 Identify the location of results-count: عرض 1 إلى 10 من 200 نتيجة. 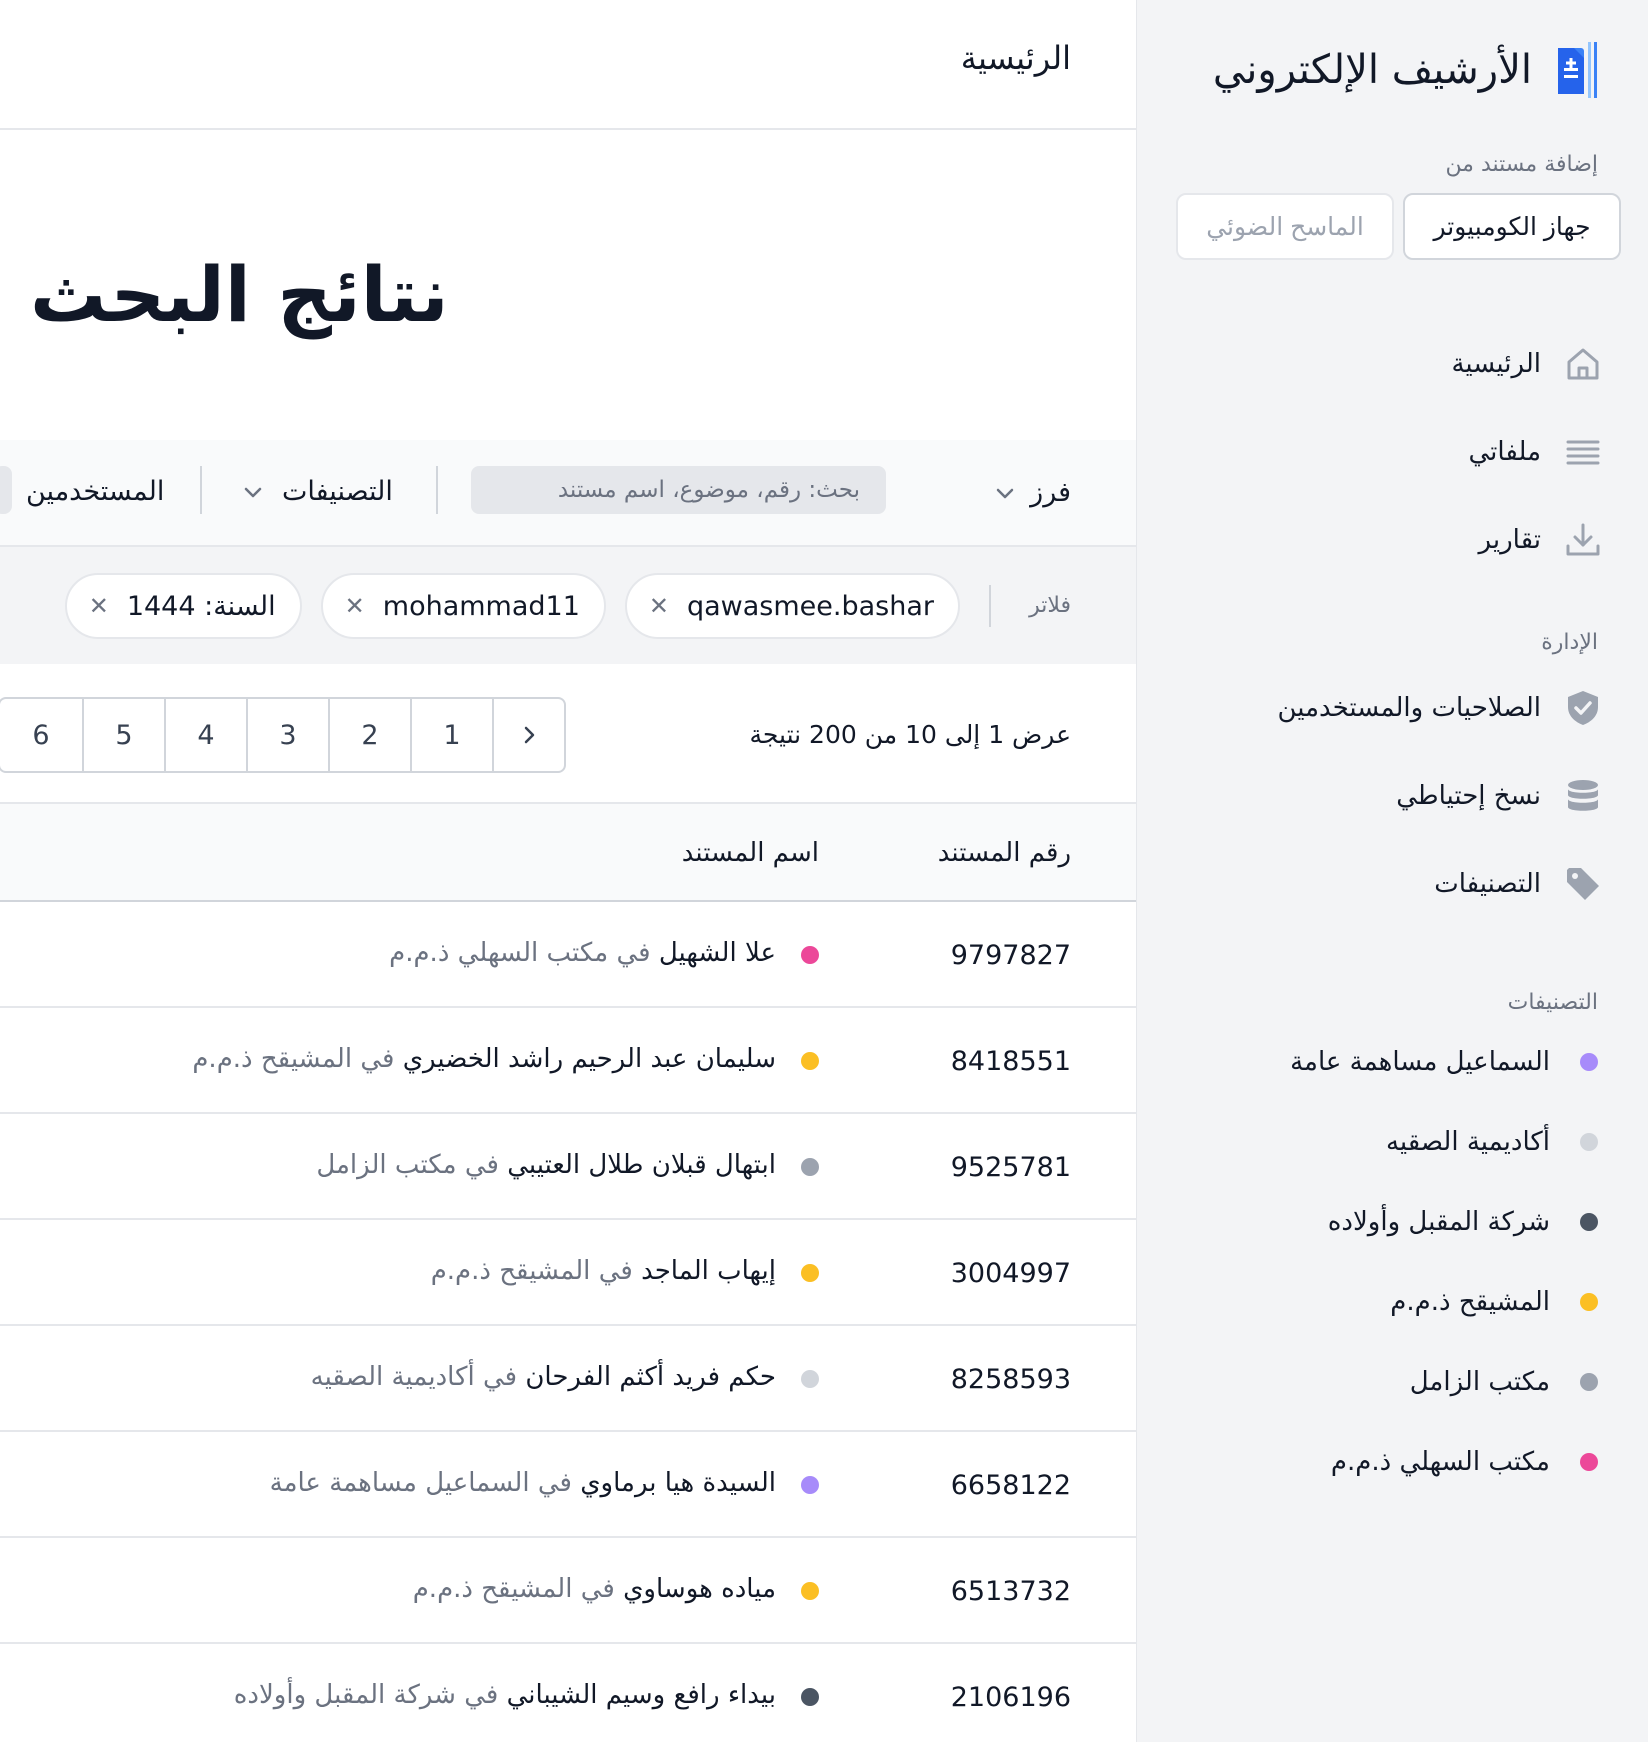
(910, 734).